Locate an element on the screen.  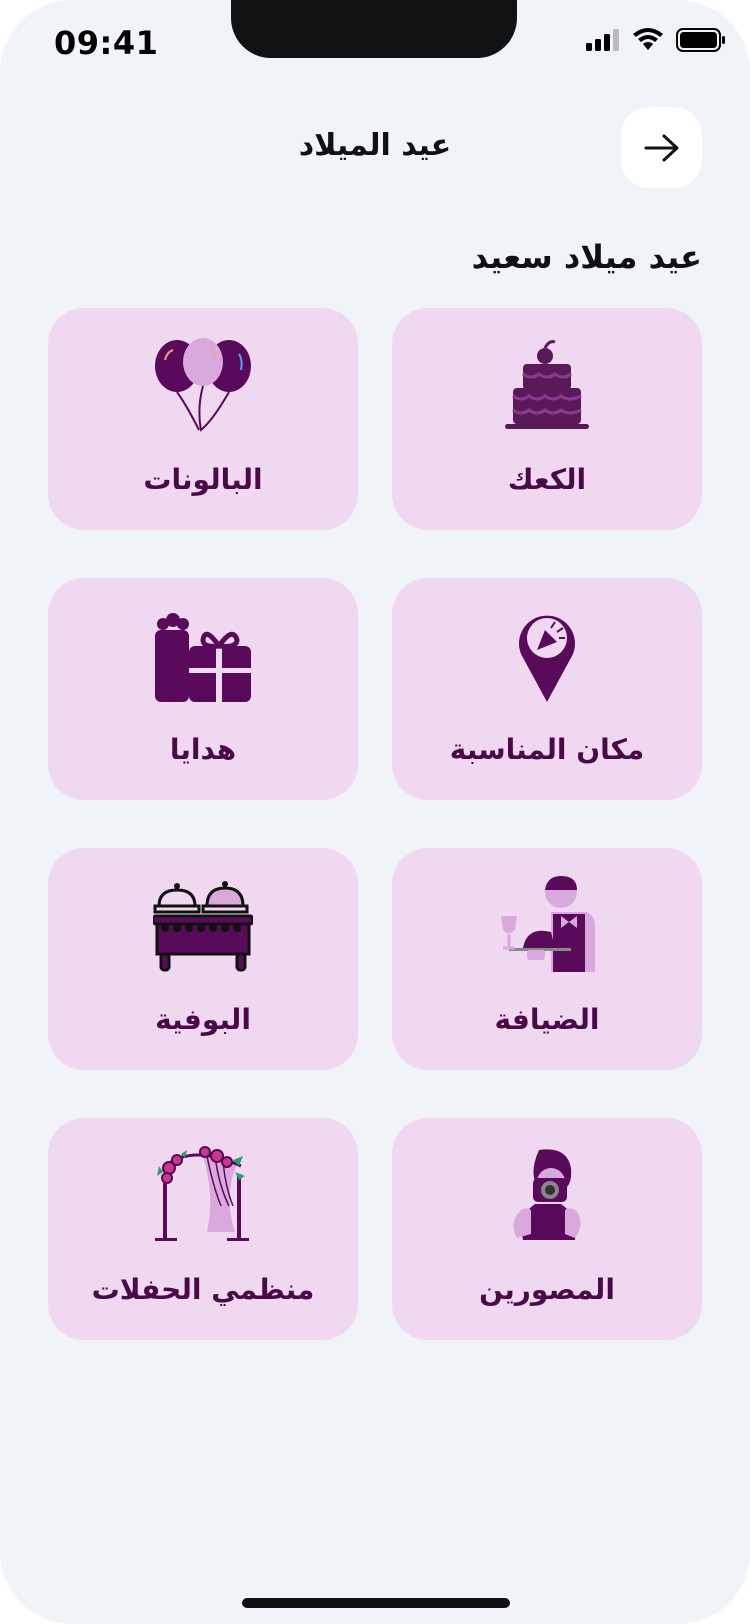
category-card-party-planners: منظمي الحفلات is located at coordinates (203, 1229).